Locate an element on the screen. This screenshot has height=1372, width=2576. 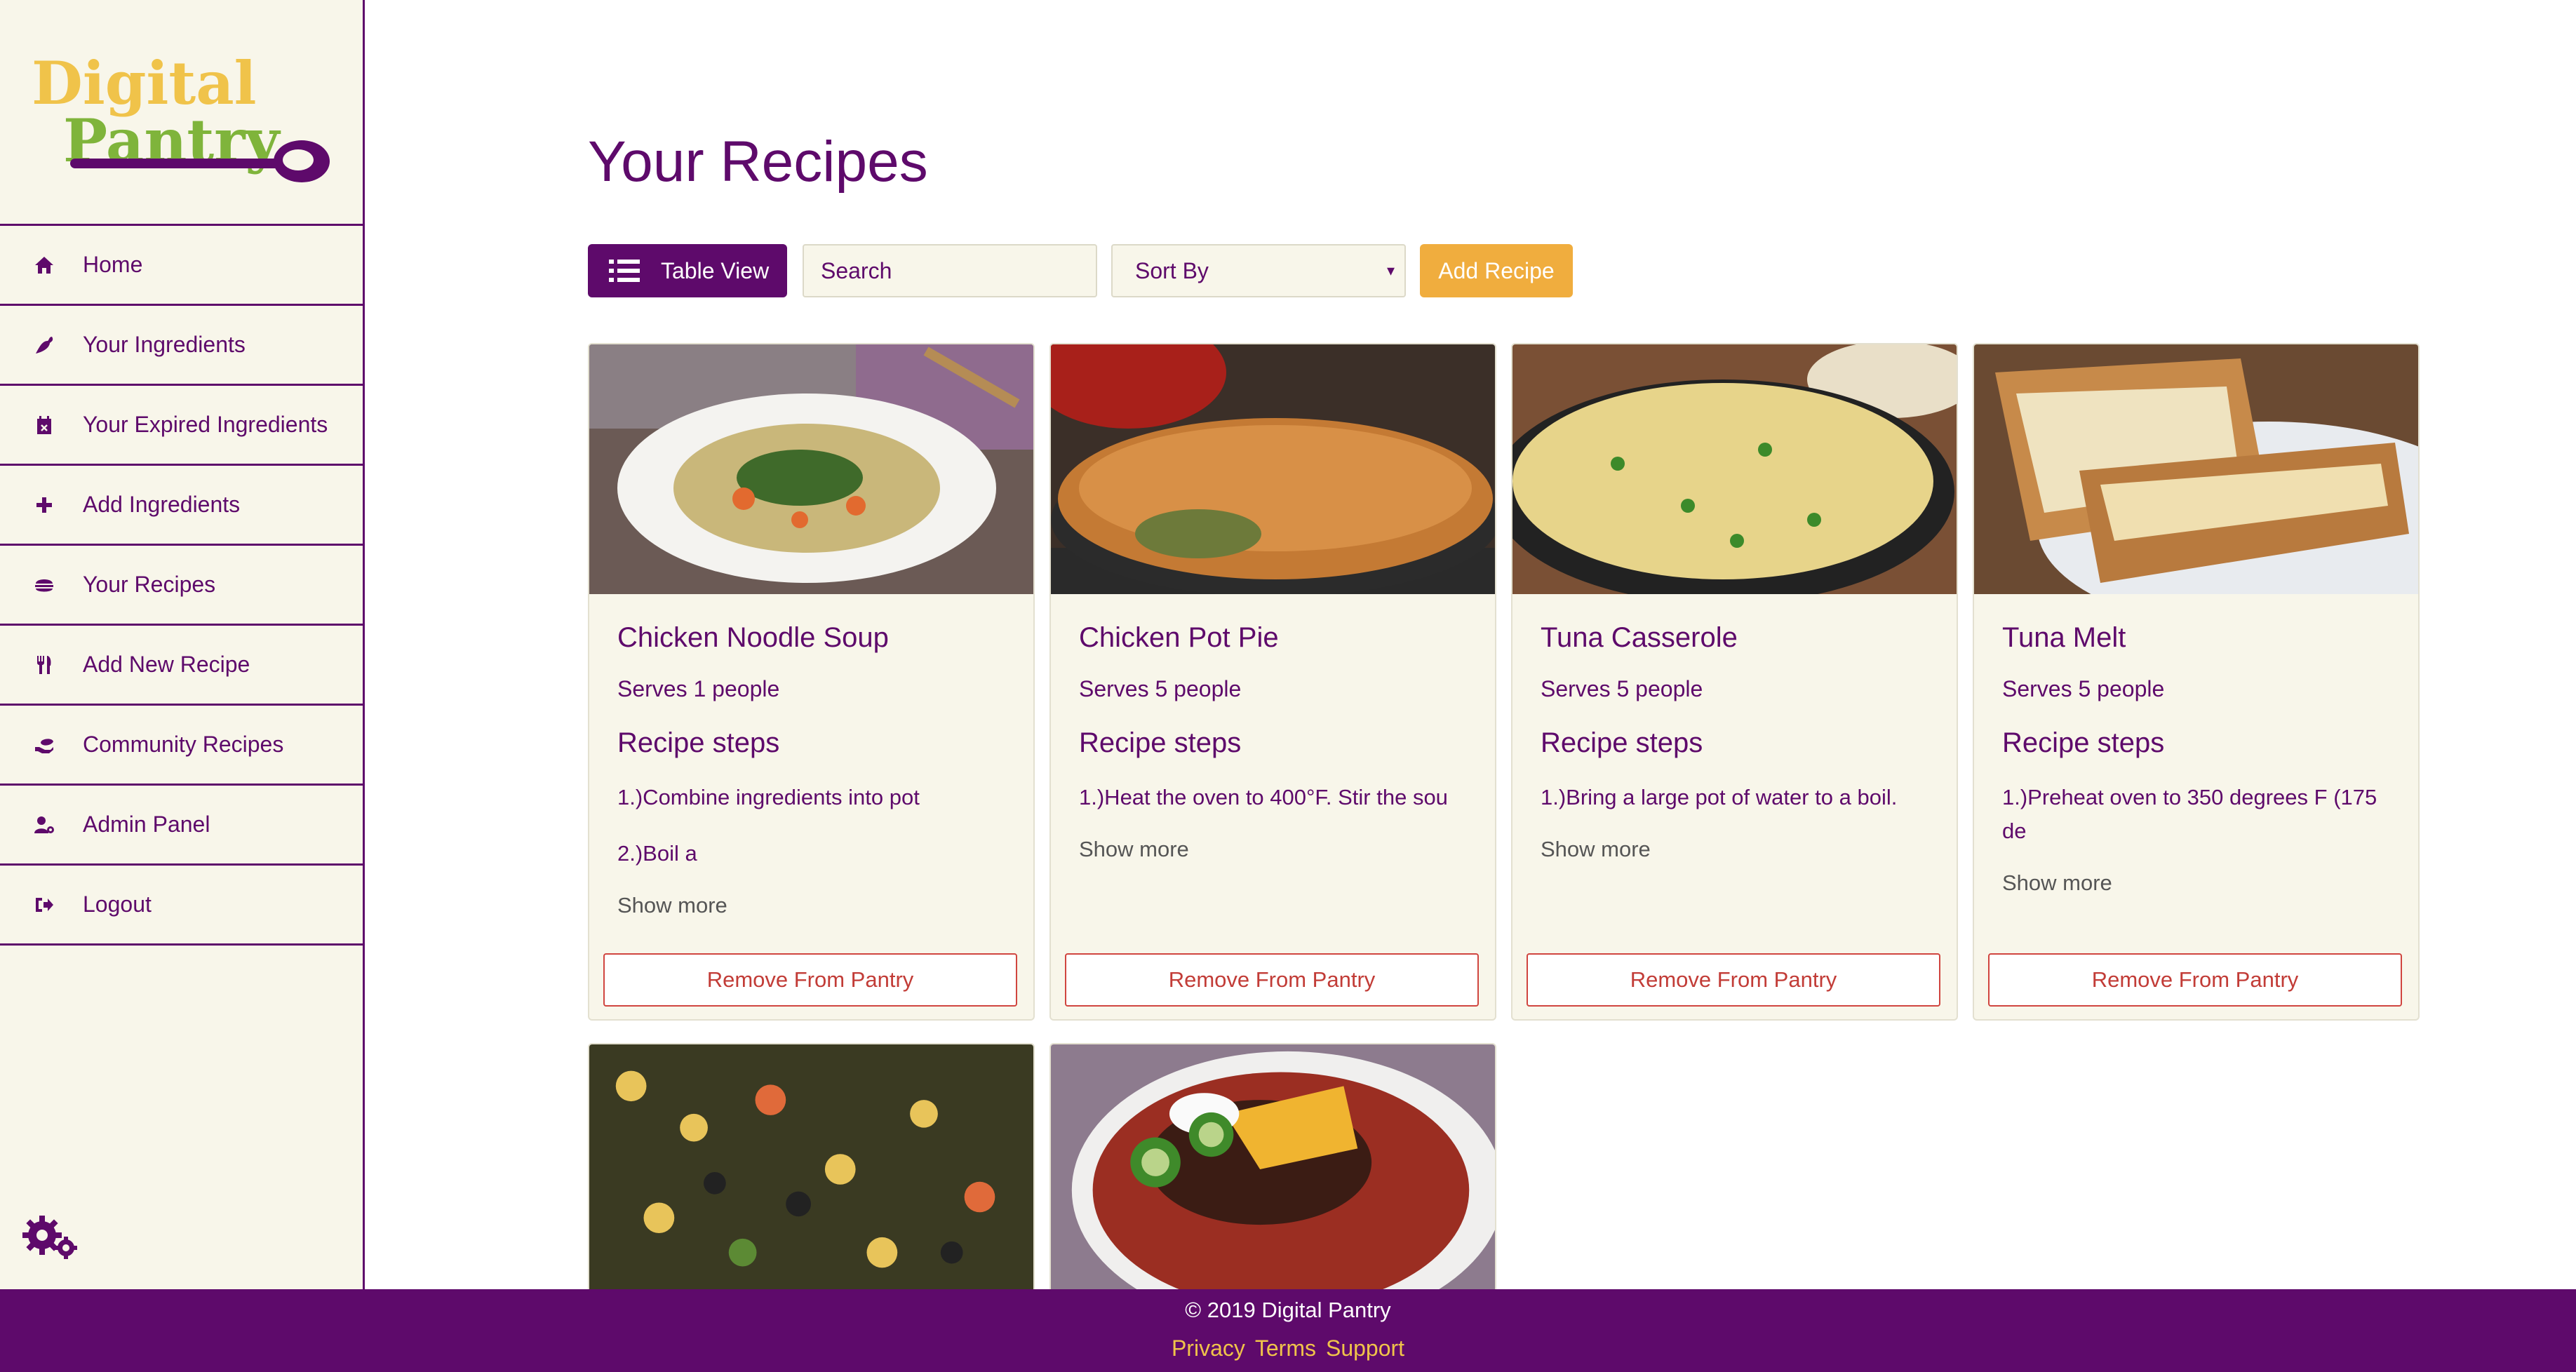
pepper-icon is located at coordinates (45, 345).